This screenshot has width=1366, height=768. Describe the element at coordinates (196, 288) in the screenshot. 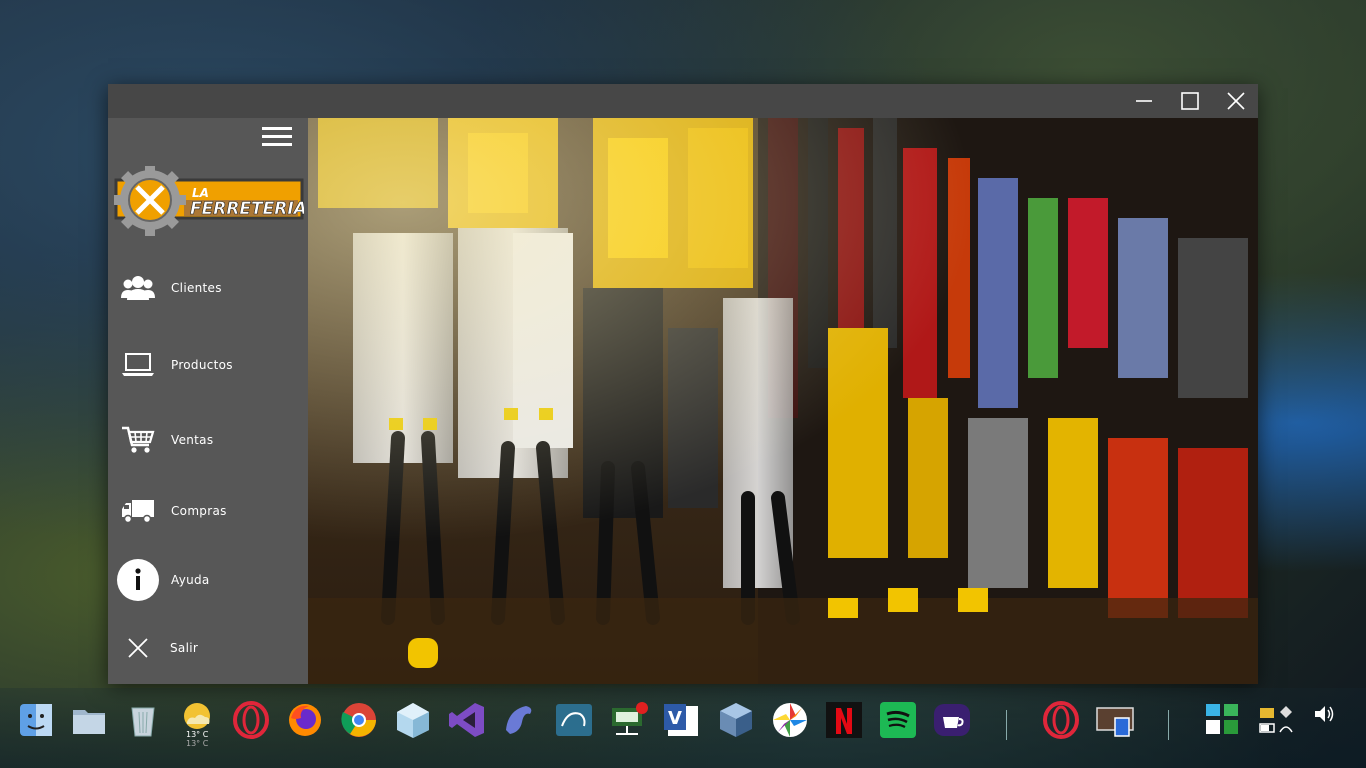

I see `sidebar-item-label: Clientes` at that location.